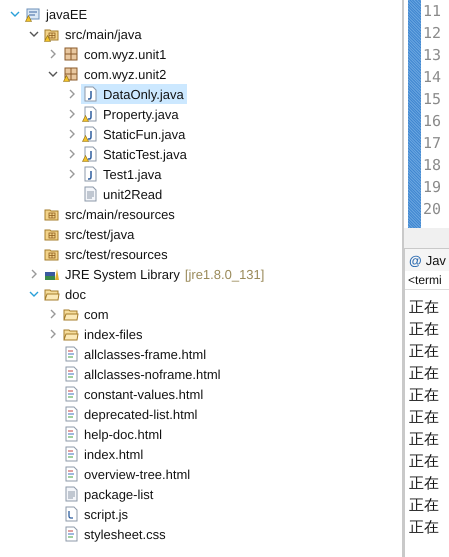 The height and width of the screenshot is (557, 449). What do you see at coordinates (136, 354) in the screenshot?
I see `tree-item: allclasses-frame.html` at bounding box center [136, 354].